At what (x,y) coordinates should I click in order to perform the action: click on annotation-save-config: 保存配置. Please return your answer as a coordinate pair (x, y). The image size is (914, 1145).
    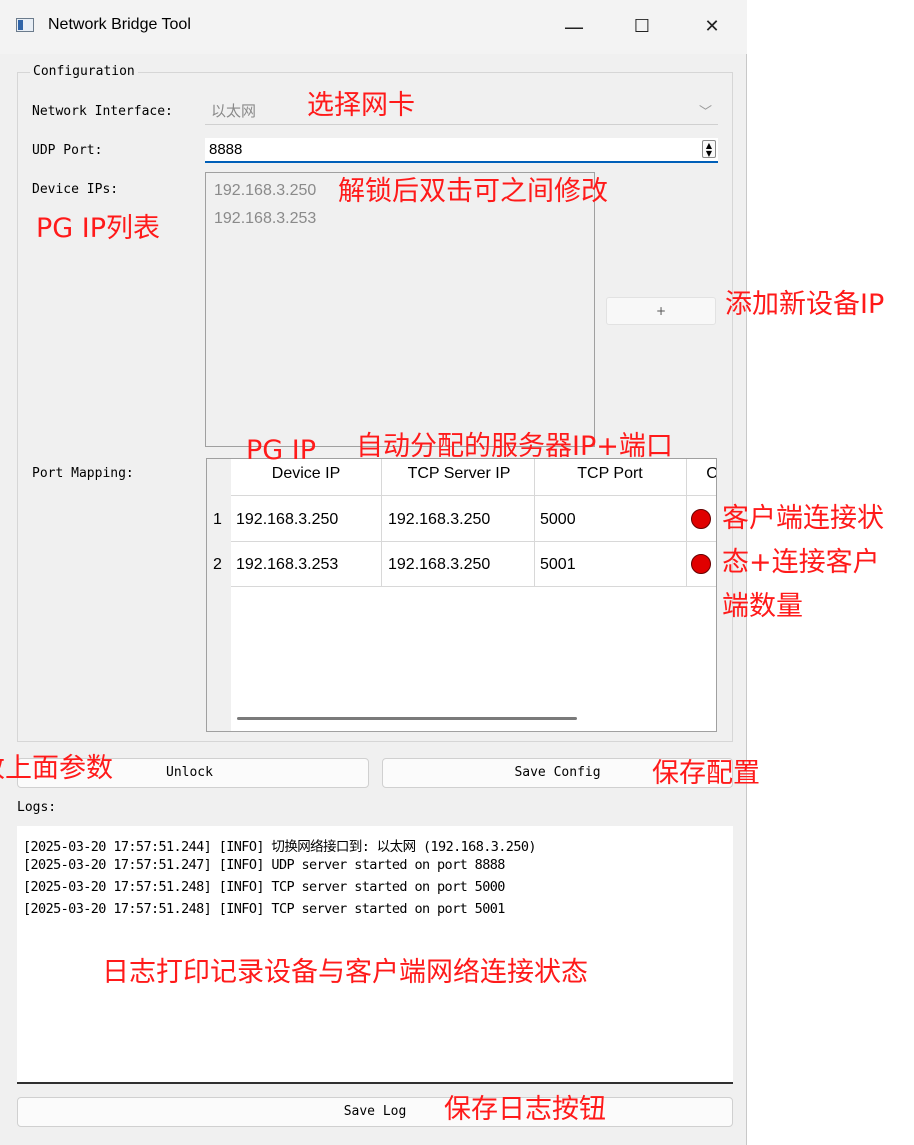
    Looking at the image, I should click on (706, 773).